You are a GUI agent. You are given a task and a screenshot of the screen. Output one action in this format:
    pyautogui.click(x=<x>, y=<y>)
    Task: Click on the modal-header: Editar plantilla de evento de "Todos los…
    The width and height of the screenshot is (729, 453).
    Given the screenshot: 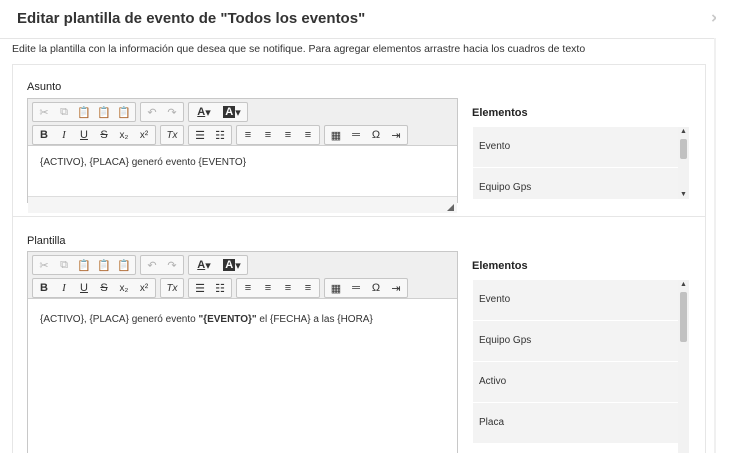 What is the action you would take?
    pyautogui.click(x=358, y=19)
    